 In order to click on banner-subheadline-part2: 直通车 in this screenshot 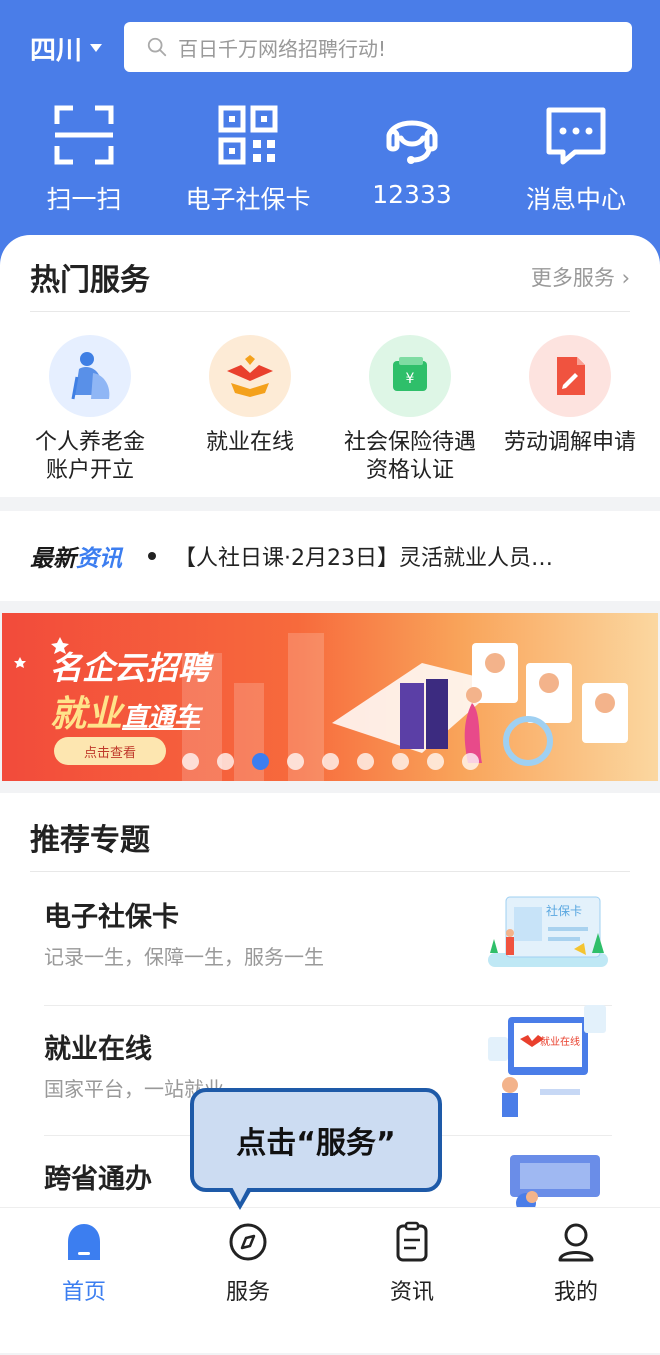, I will do `click(161, 718)`.